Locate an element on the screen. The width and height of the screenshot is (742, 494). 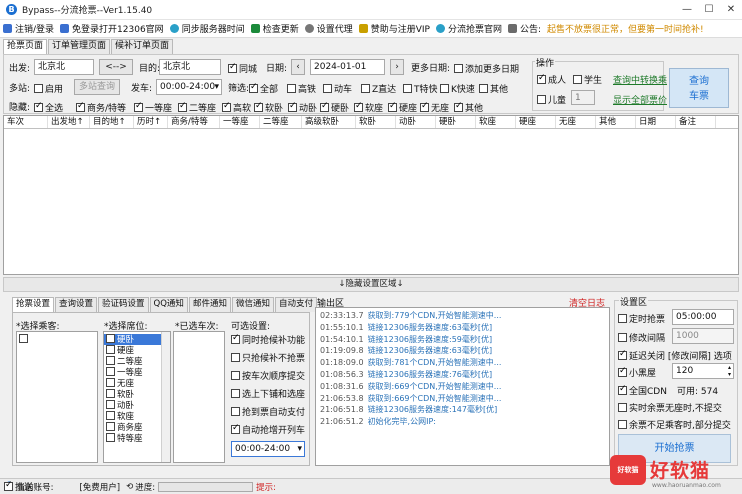
interval-input: 1000 is located at coordinates (703, 336).